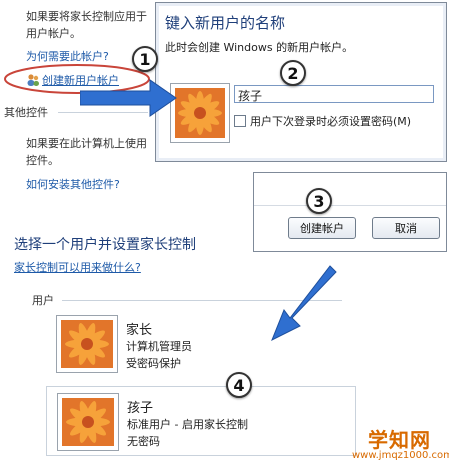 This screenshot has width=449, height=468. I want to click on parent-avatar, so click(87, 344).